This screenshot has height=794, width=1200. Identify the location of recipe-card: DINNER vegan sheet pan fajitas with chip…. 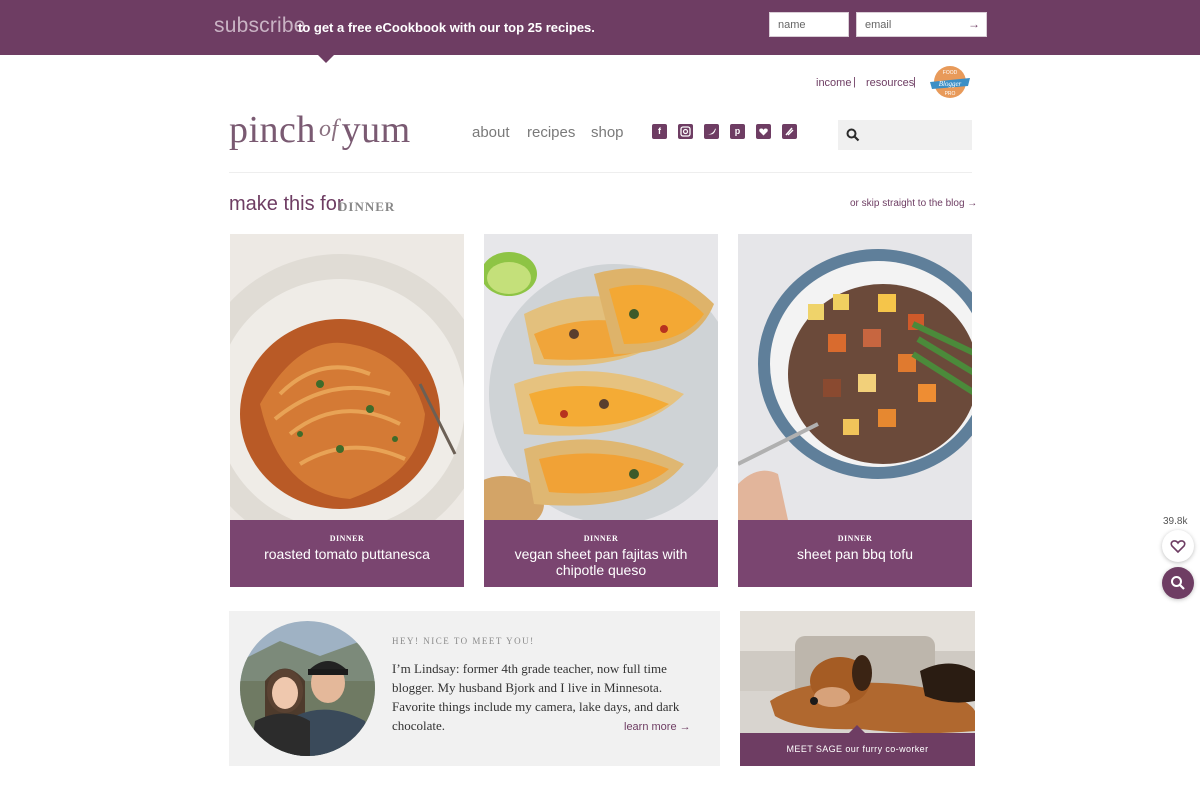
(601, 410).